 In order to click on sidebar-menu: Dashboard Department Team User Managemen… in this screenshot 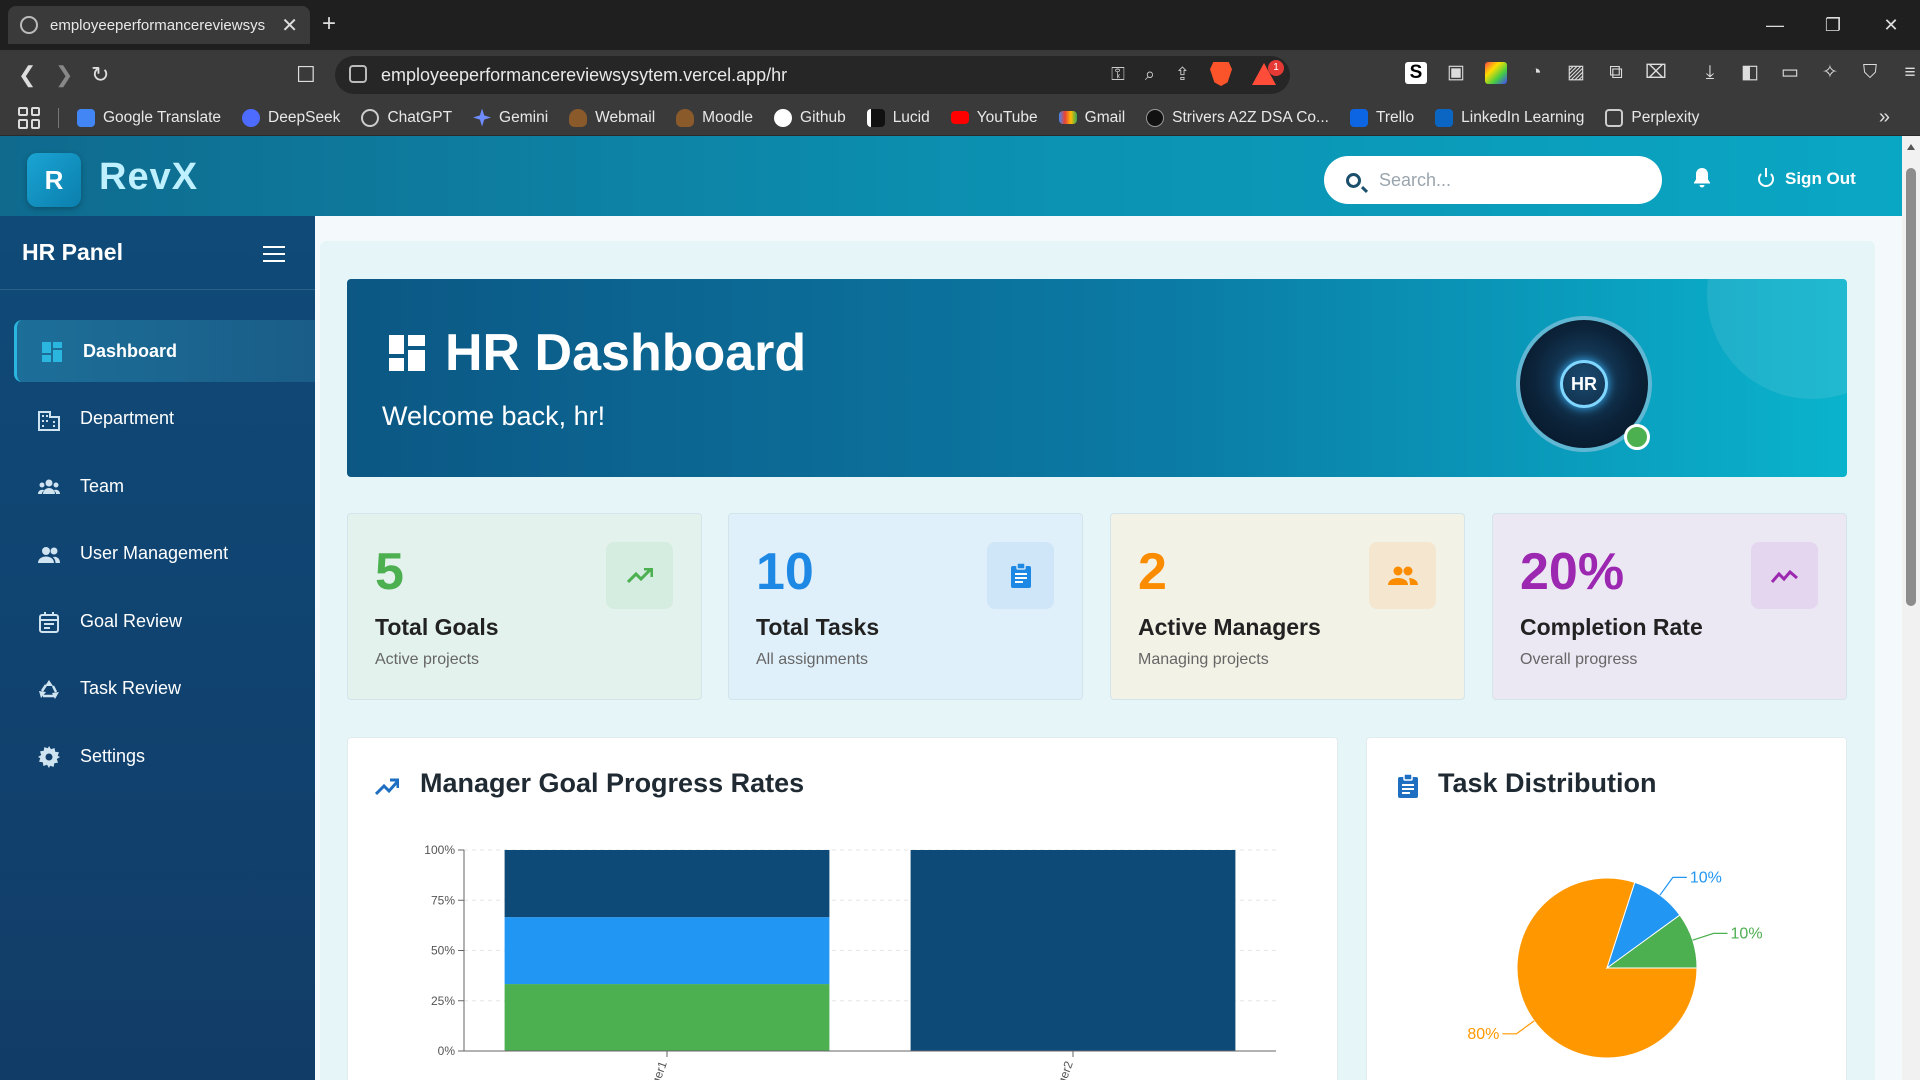, I will do `click(157, 553)`.